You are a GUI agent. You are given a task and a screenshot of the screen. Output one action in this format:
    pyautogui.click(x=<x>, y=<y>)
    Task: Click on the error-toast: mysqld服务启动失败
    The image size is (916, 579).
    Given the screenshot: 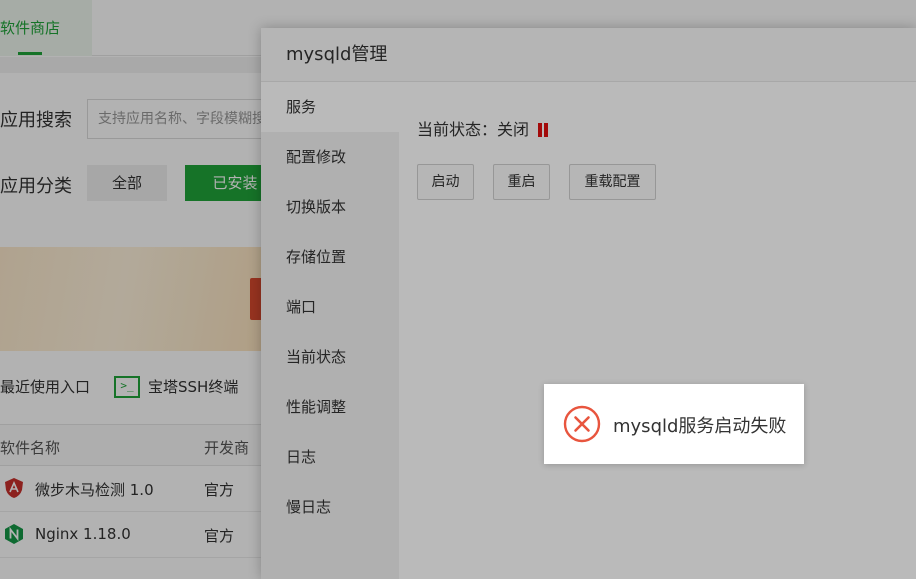 What is the action you would take?
    pyautogui.click(x=674, y=424)
    